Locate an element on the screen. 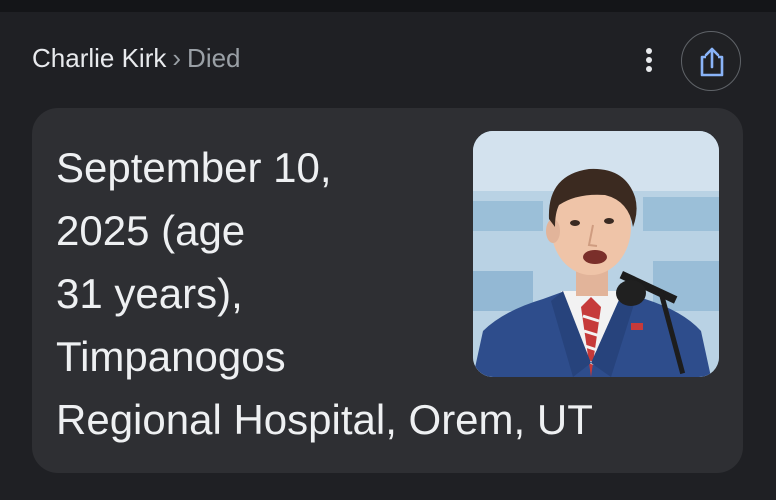 Image resolution: width=776 pixels, height=500 pixels. breadcrumb: Charlie Kirk › Died is located at coordinates (136, 58).